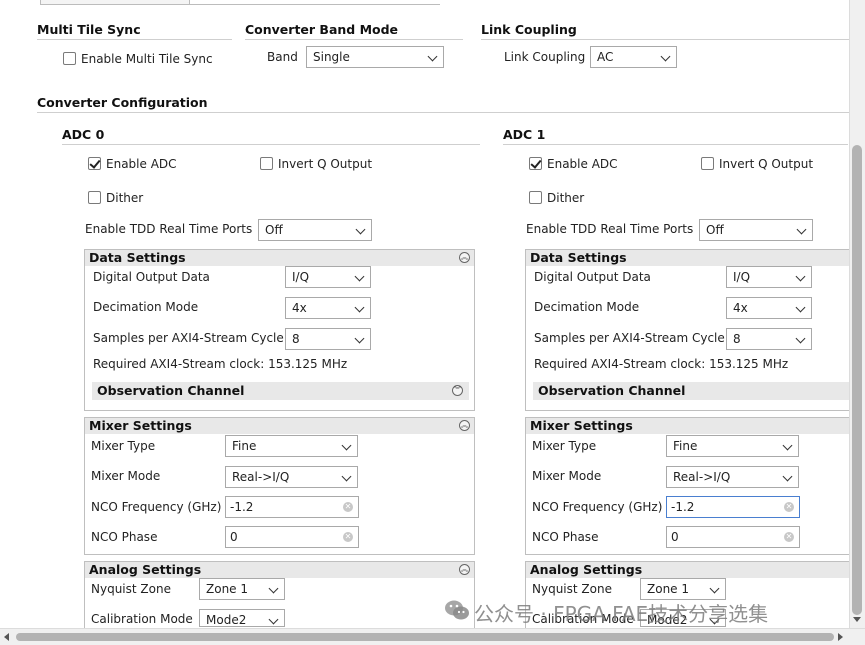  I want to click on adc1-decimation-select: 4x, so click(769, 308).